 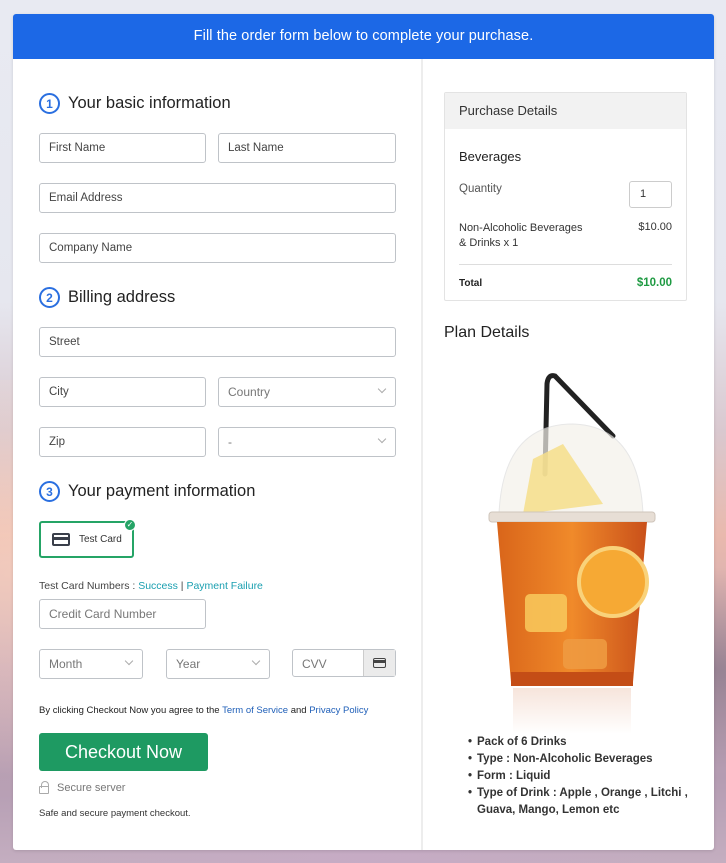 What do you see at coordinates (489, 243) in the screenshot?
I see `line-item-name-2: & Drinks x 1` at bounding box center [489, 243].